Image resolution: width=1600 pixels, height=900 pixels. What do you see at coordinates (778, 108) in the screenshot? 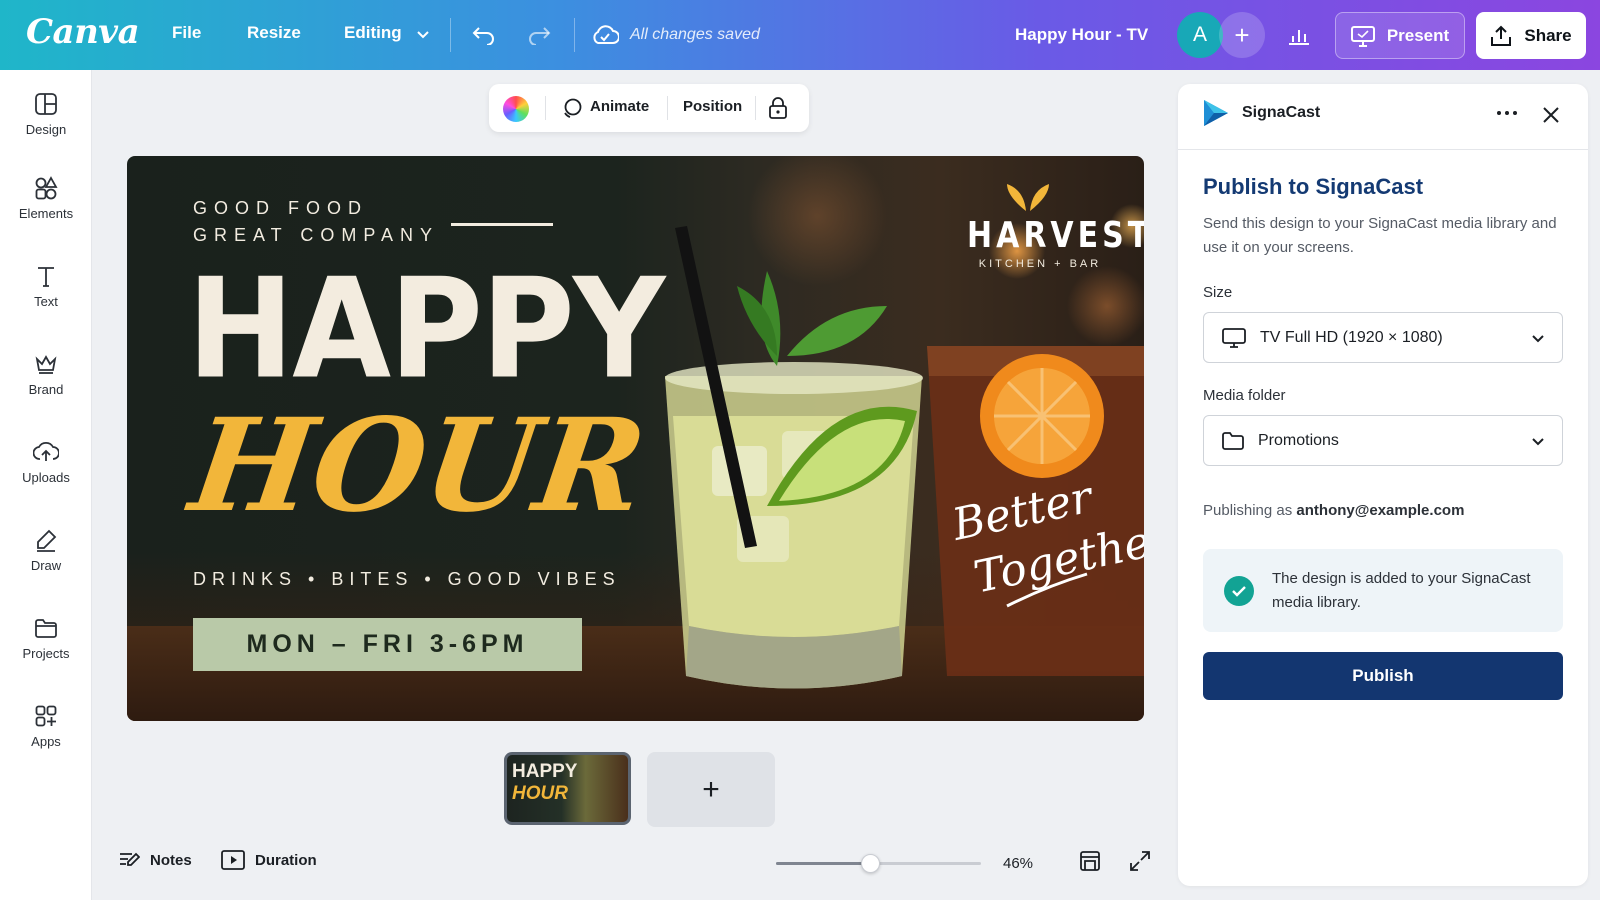
I see `lock-icon` at bounding box center [778, 108].